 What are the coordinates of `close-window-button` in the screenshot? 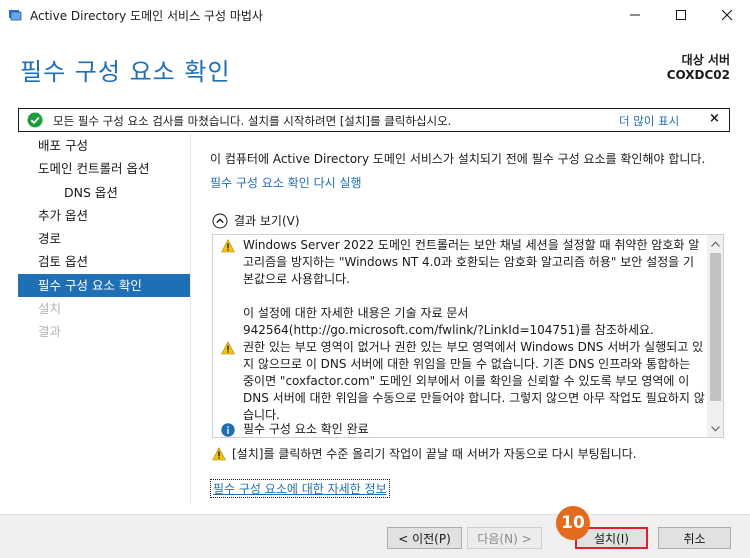 It's located at (727, 15).